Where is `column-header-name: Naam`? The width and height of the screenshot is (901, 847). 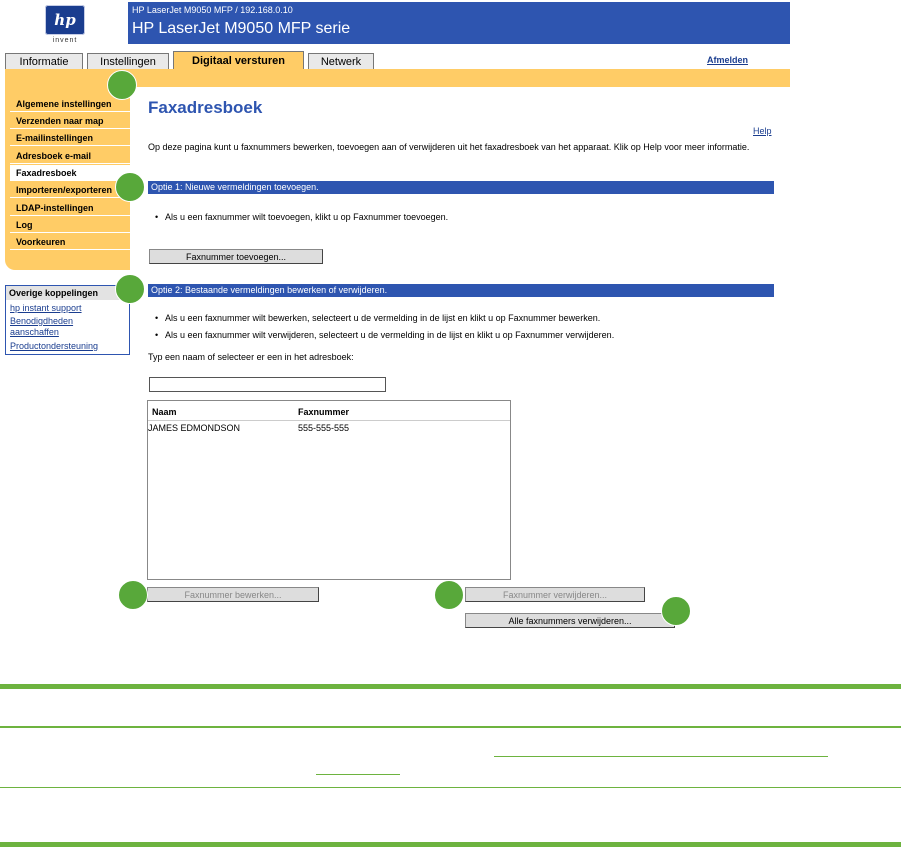 column-header-name: Naam is located at coordinates (164, 412).